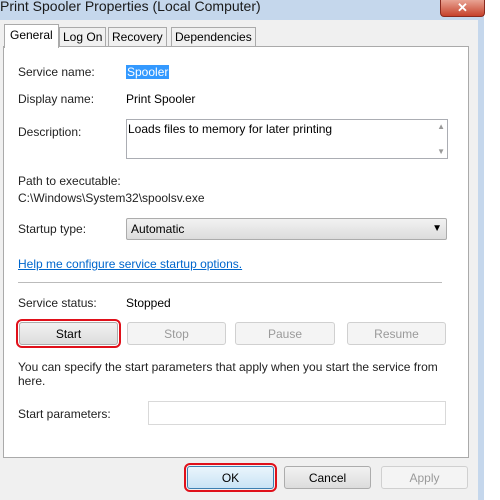  I want to click on start-params-input, so click(297, 413).